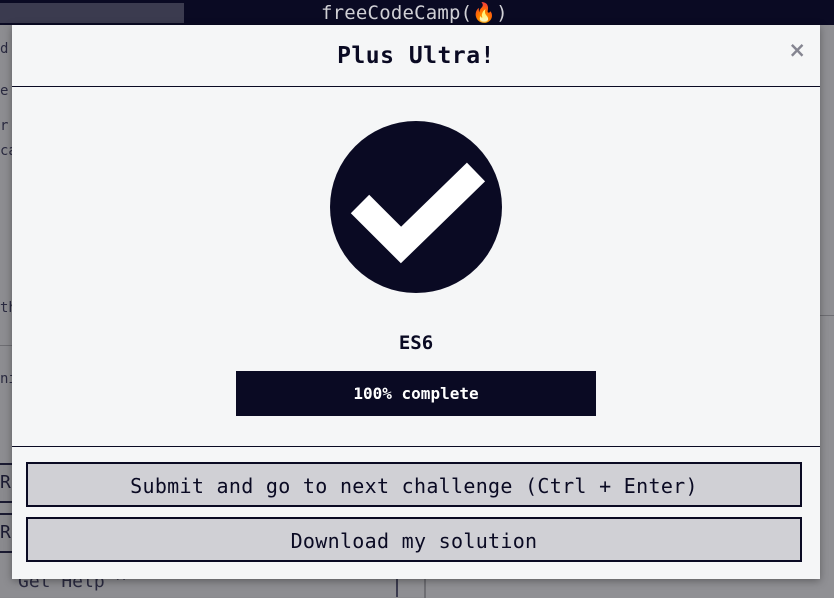 This screenshot has height=598, width=834. I want to click on close-icon: ×, so click(797, 50).